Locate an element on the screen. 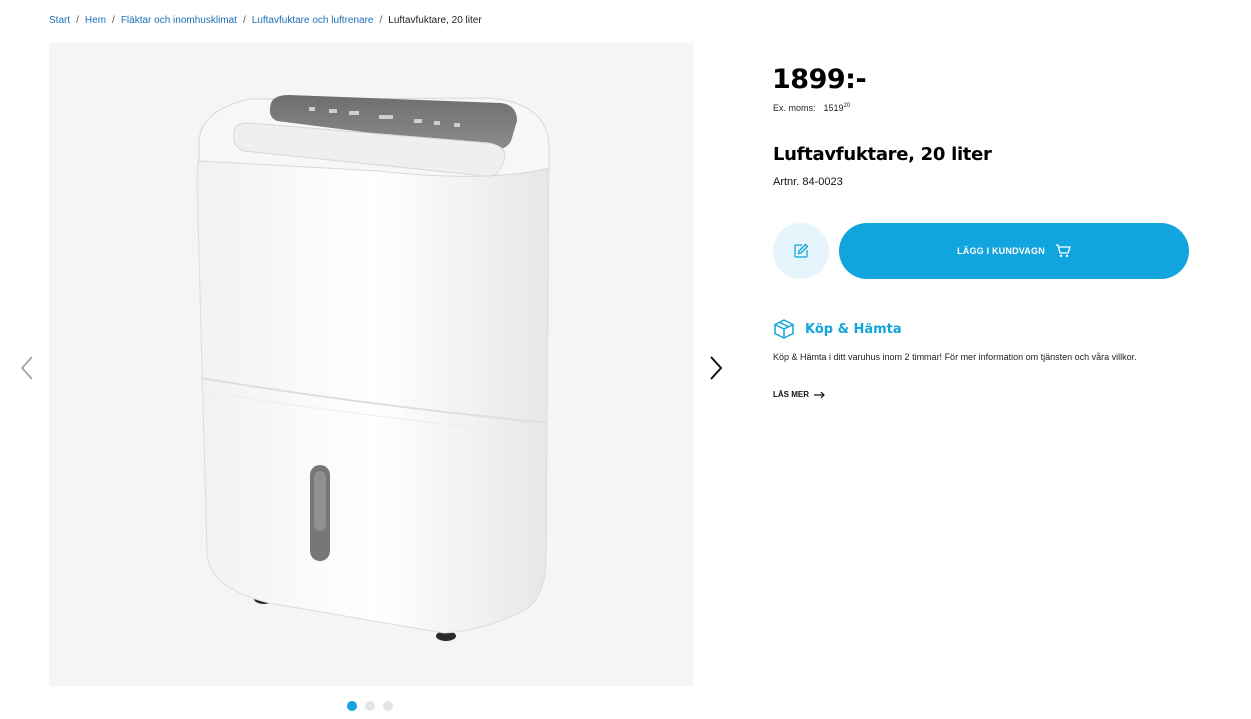 This screenshot has height=719, width=1251. pickup-title: Köp & Hämta is located at coordinates (853, 329).